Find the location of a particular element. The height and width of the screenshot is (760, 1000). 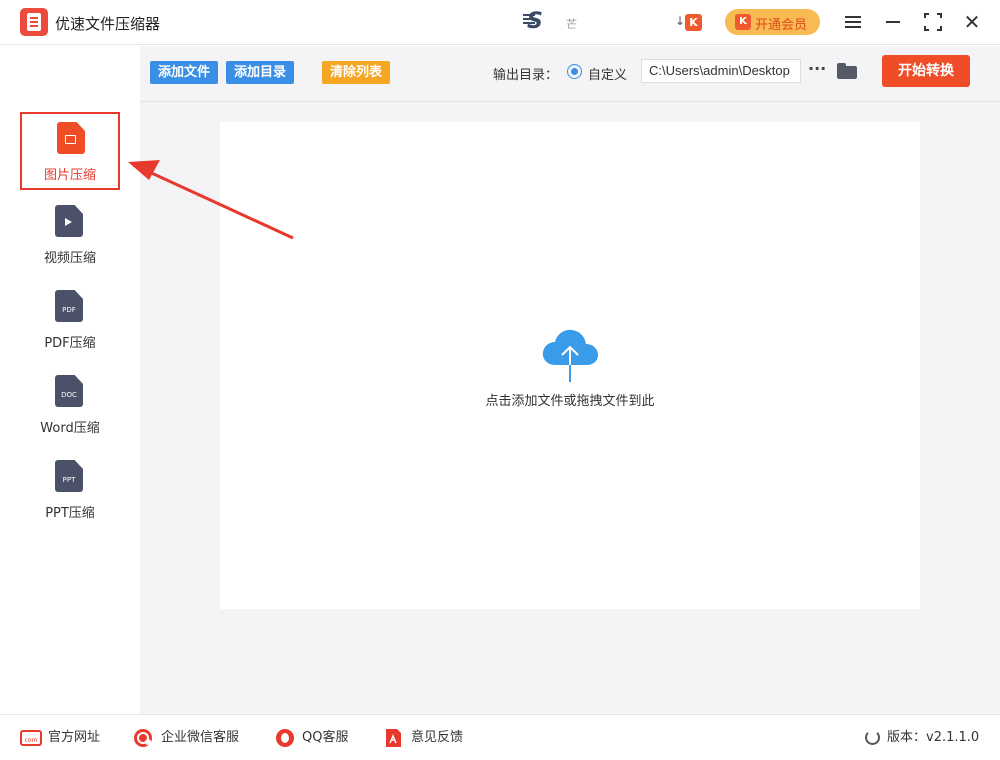

add-folder-button: 添加目录 is located at coordinates (260, 72).